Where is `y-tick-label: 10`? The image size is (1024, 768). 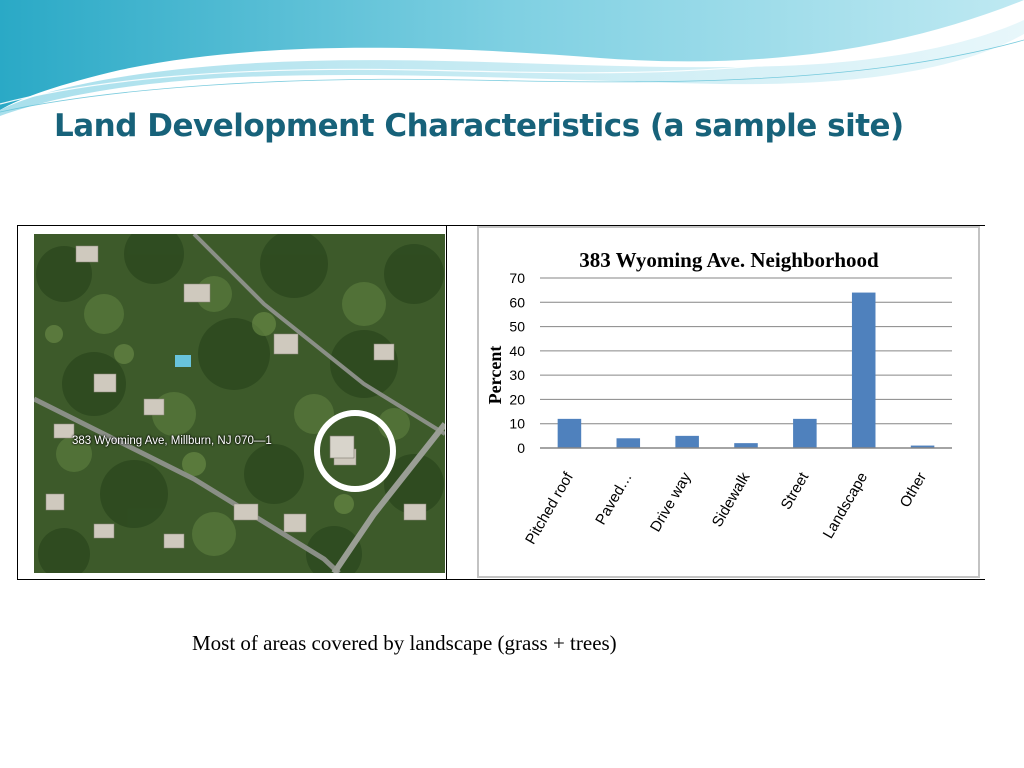
y-tick-label: 10 is located at coordinates (517, 424).